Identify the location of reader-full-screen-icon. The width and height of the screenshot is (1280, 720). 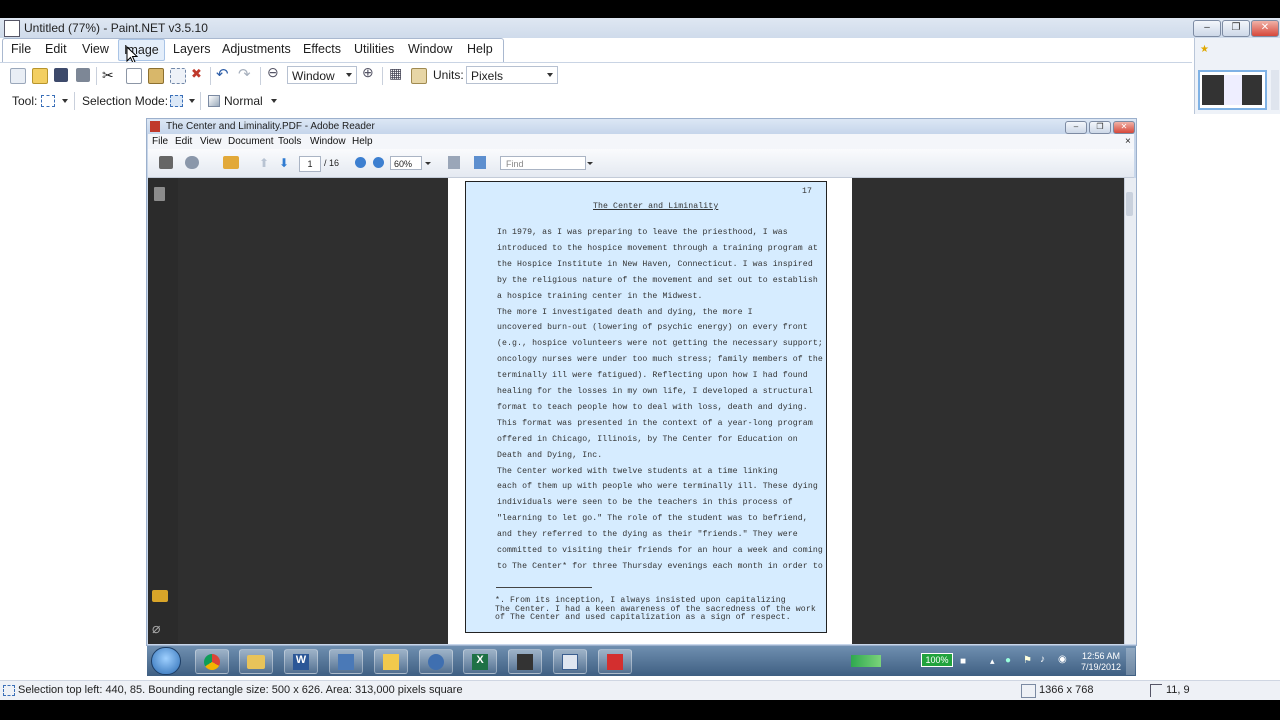
(480, 162).